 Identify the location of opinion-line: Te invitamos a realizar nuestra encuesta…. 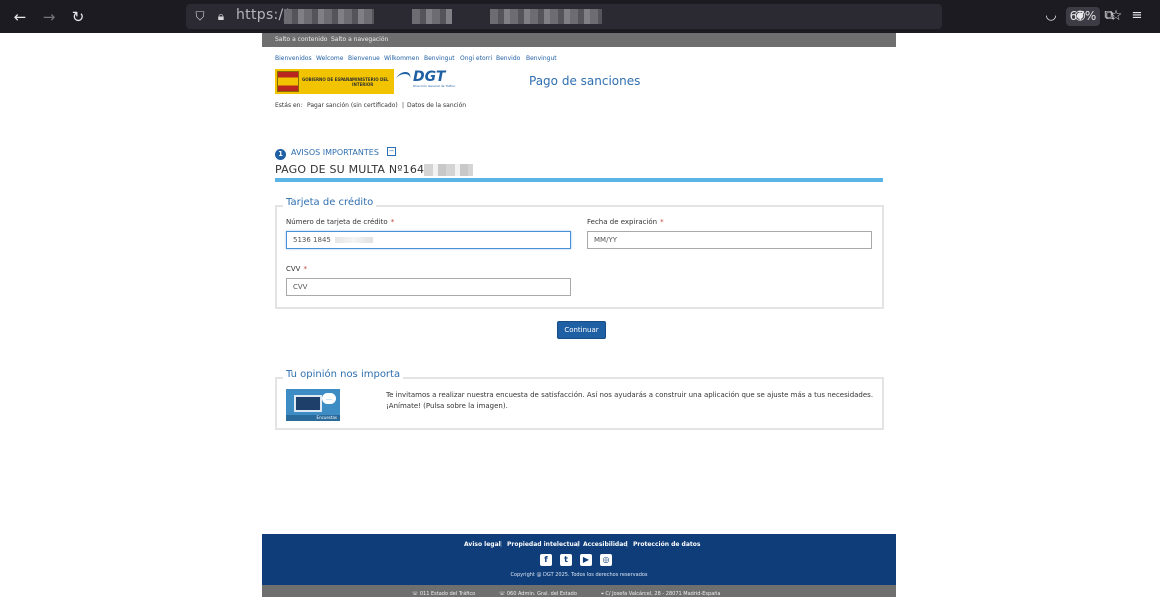
(630, 395).